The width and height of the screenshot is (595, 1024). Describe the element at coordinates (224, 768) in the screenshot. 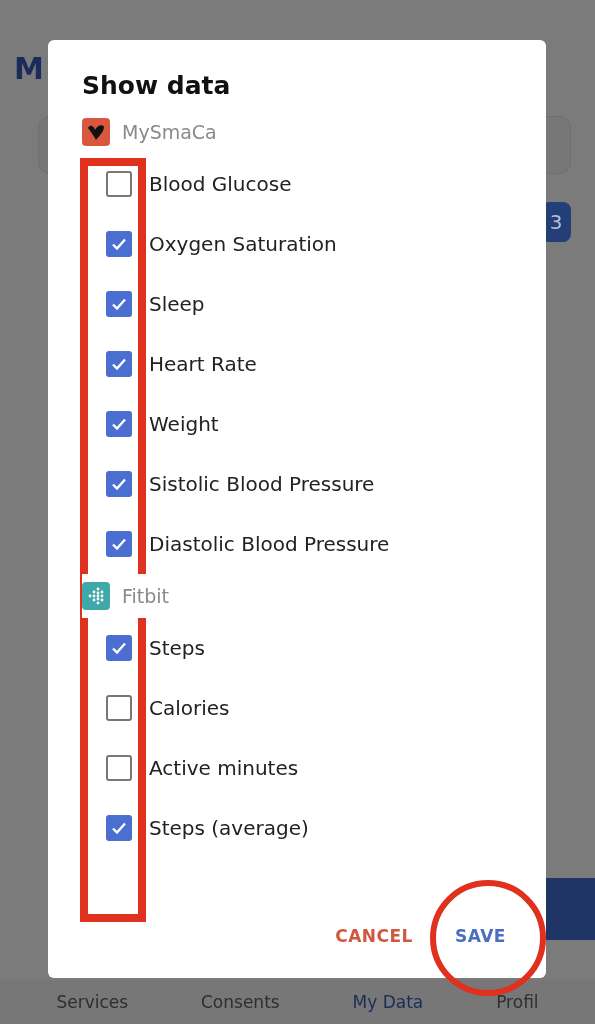

I see `checkbox-label: Active minutes` at that location.